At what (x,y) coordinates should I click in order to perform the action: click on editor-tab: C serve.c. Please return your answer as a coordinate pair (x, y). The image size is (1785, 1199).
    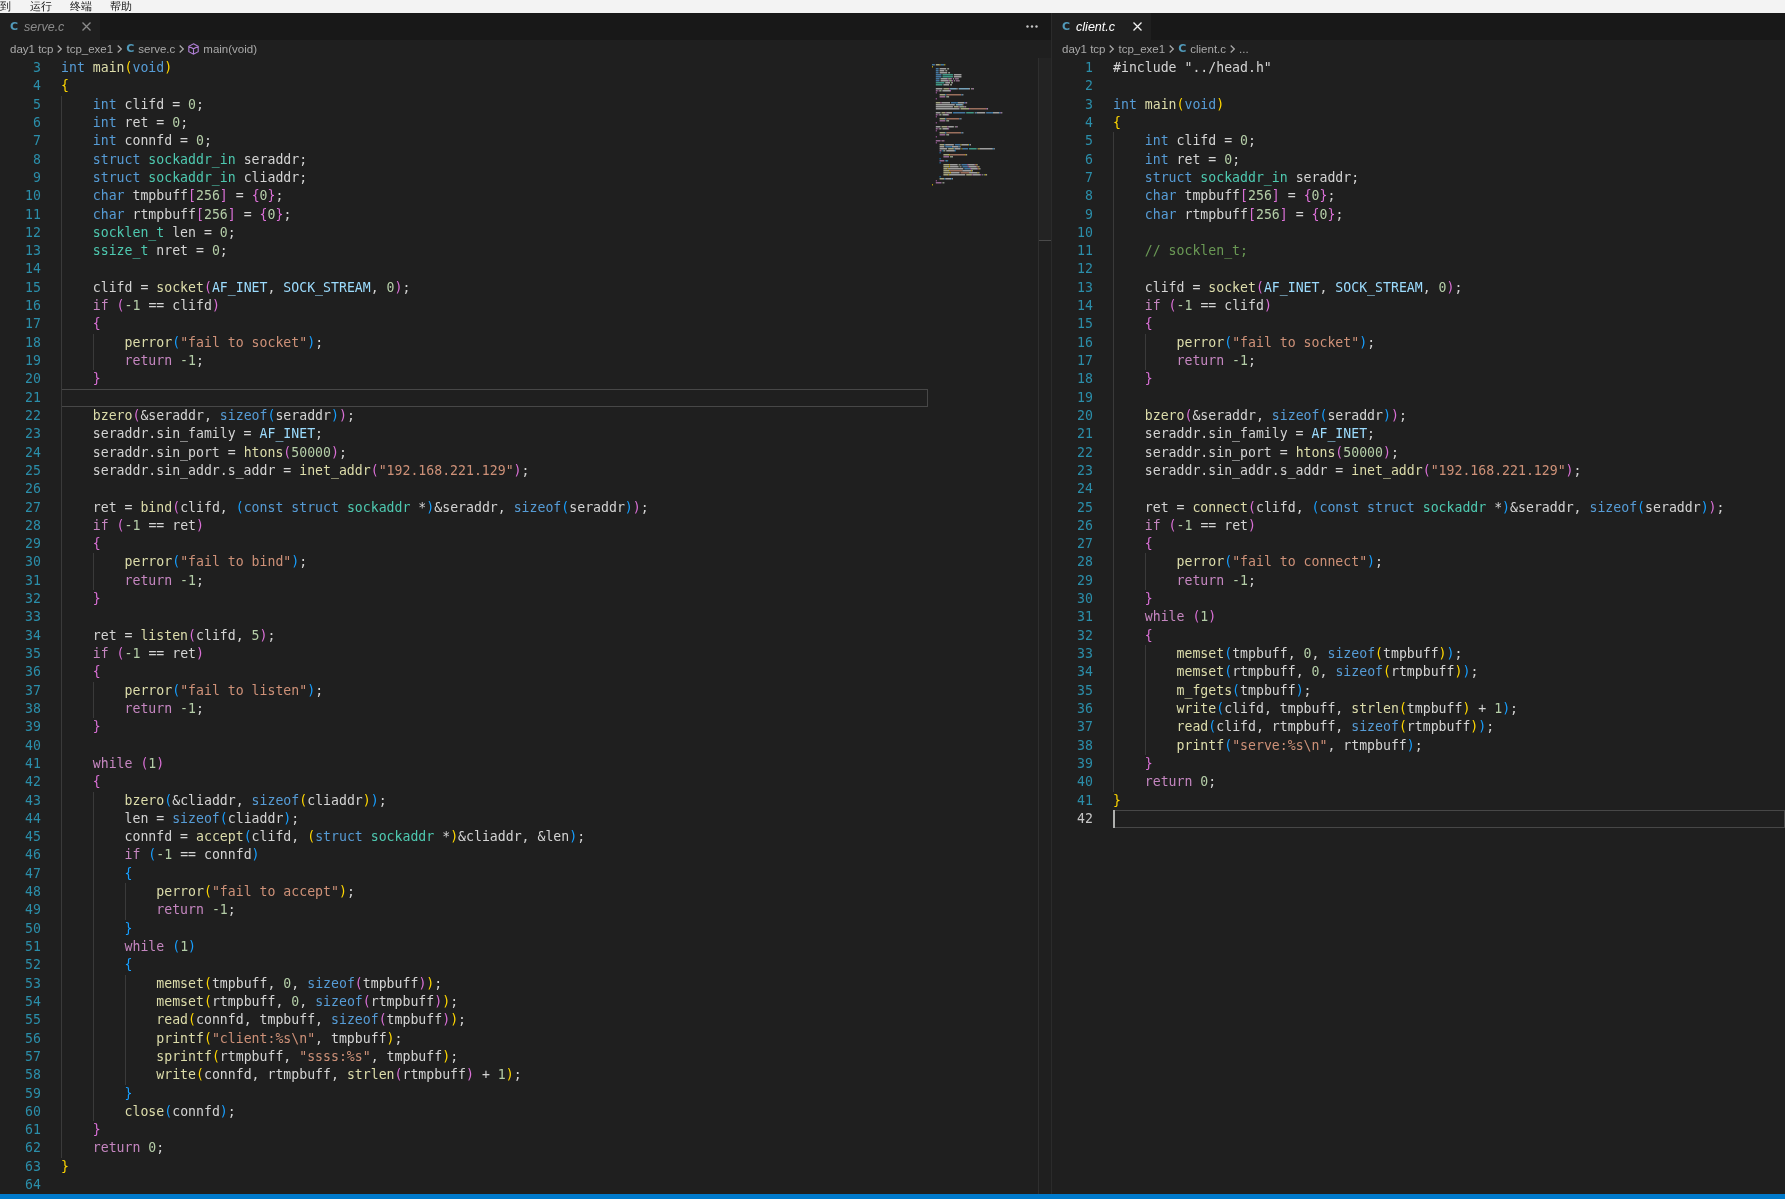
    Looking at the image, I should click on (50, 26).